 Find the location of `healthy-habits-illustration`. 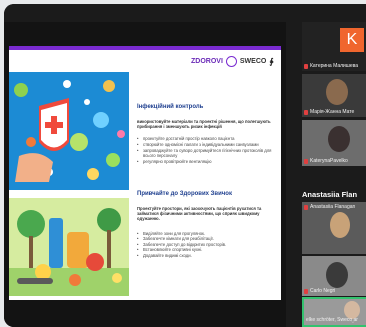

healthy-habits-illustration is located at coordinates (69, 247).